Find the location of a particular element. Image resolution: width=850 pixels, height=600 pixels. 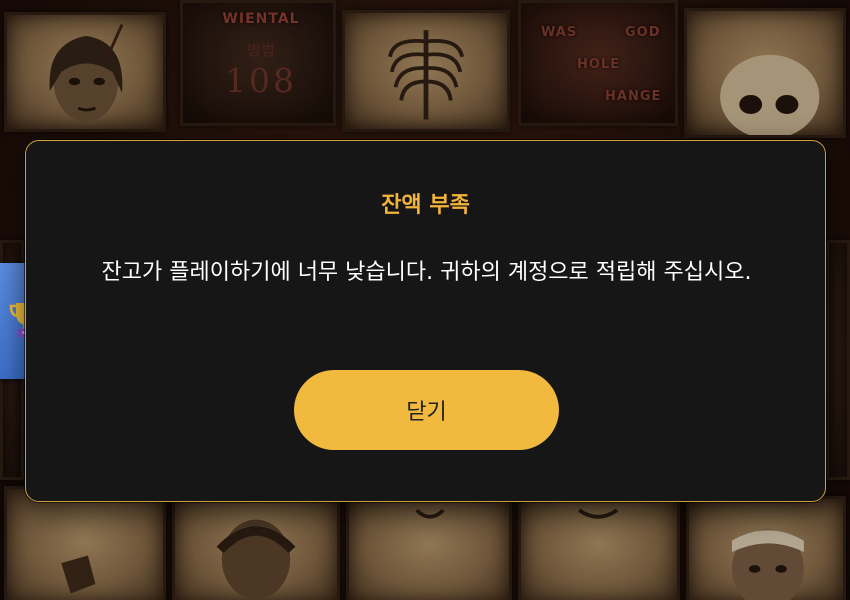

close-button: 닫기 is located at coordinates (426, 410).